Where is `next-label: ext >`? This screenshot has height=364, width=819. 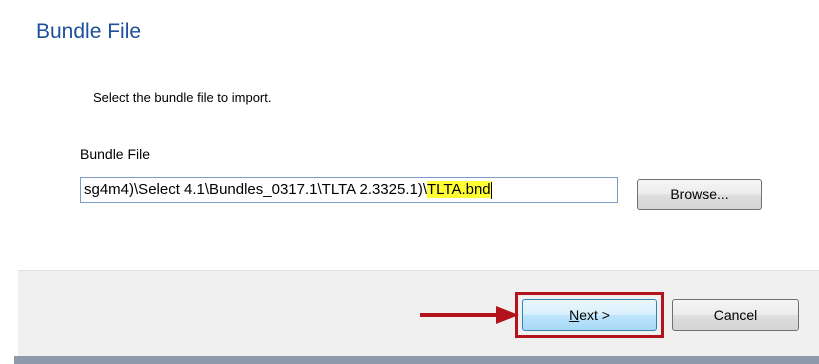
next-label: ext > is located at coordinates (594, 315).